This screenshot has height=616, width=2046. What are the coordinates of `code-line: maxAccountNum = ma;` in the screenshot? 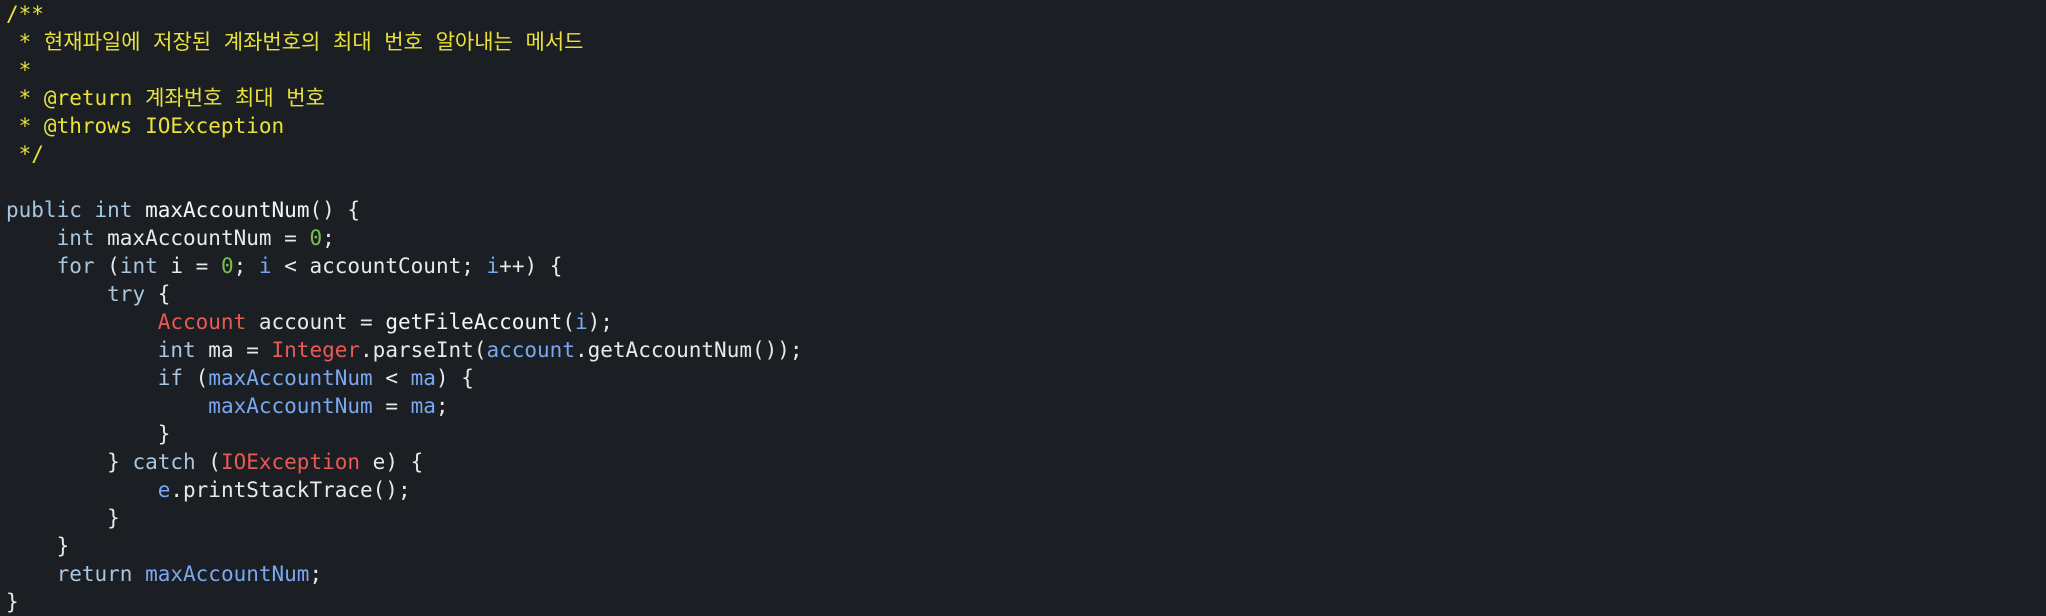 It's located at (1026, 406).